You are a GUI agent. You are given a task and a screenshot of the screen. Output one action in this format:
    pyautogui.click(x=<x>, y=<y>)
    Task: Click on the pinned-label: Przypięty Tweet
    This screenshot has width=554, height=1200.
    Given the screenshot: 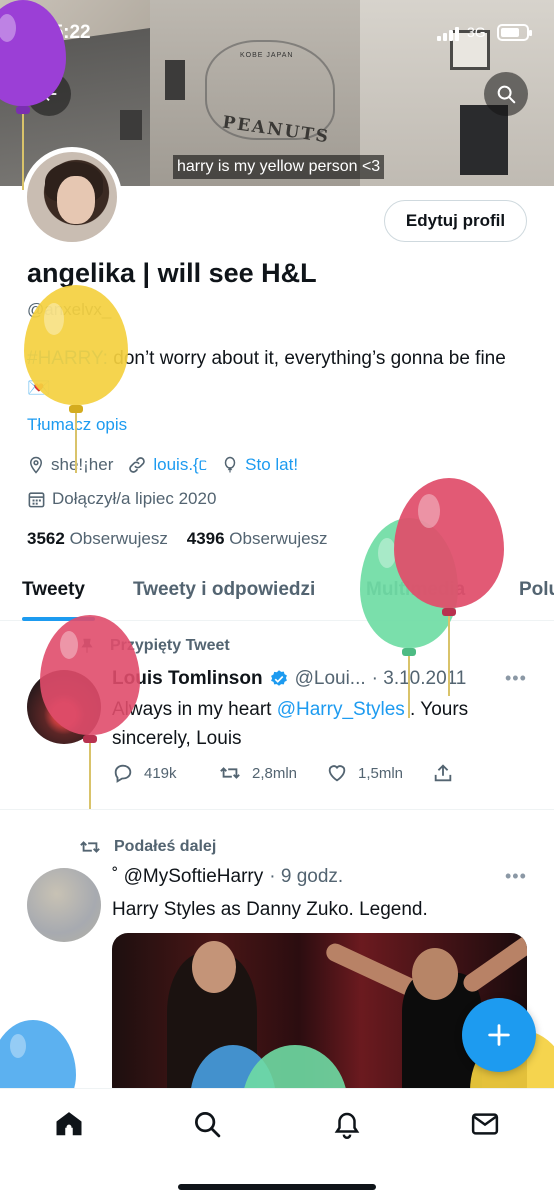 What is the action you would take?
    pyautogui.click(x=154, y=646)
    